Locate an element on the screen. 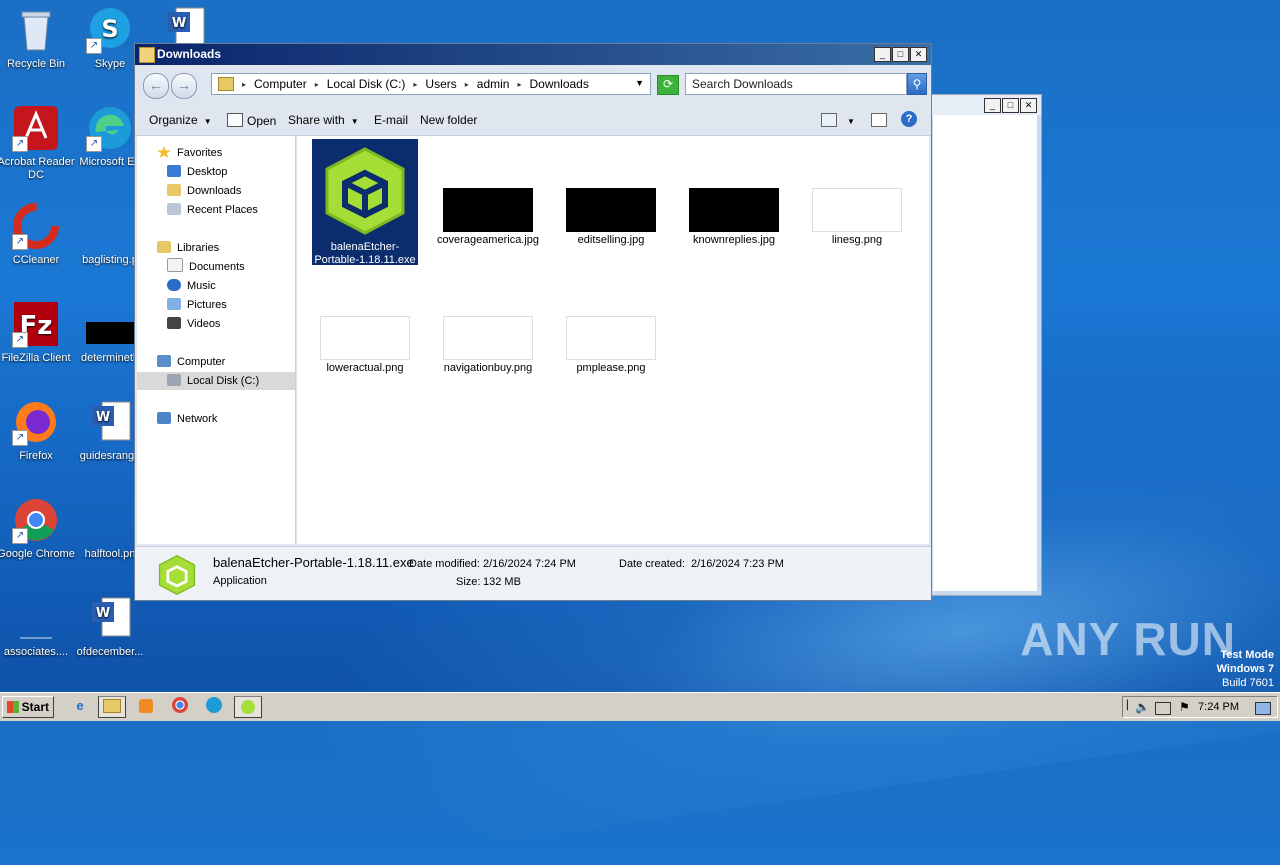 The height and width of the screenshot is (865, 1280). file-icon is located at coordinates (36, 618).